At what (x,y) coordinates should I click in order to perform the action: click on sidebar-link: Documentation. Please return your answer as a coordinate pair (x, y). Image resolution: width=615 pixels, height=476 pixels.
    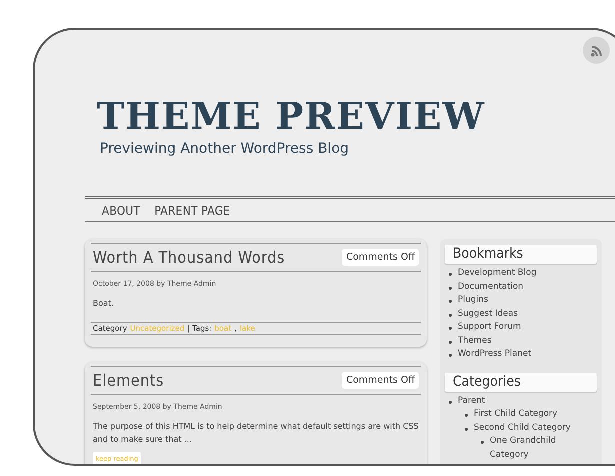
    Looking at the image, I should click on (491, 287).